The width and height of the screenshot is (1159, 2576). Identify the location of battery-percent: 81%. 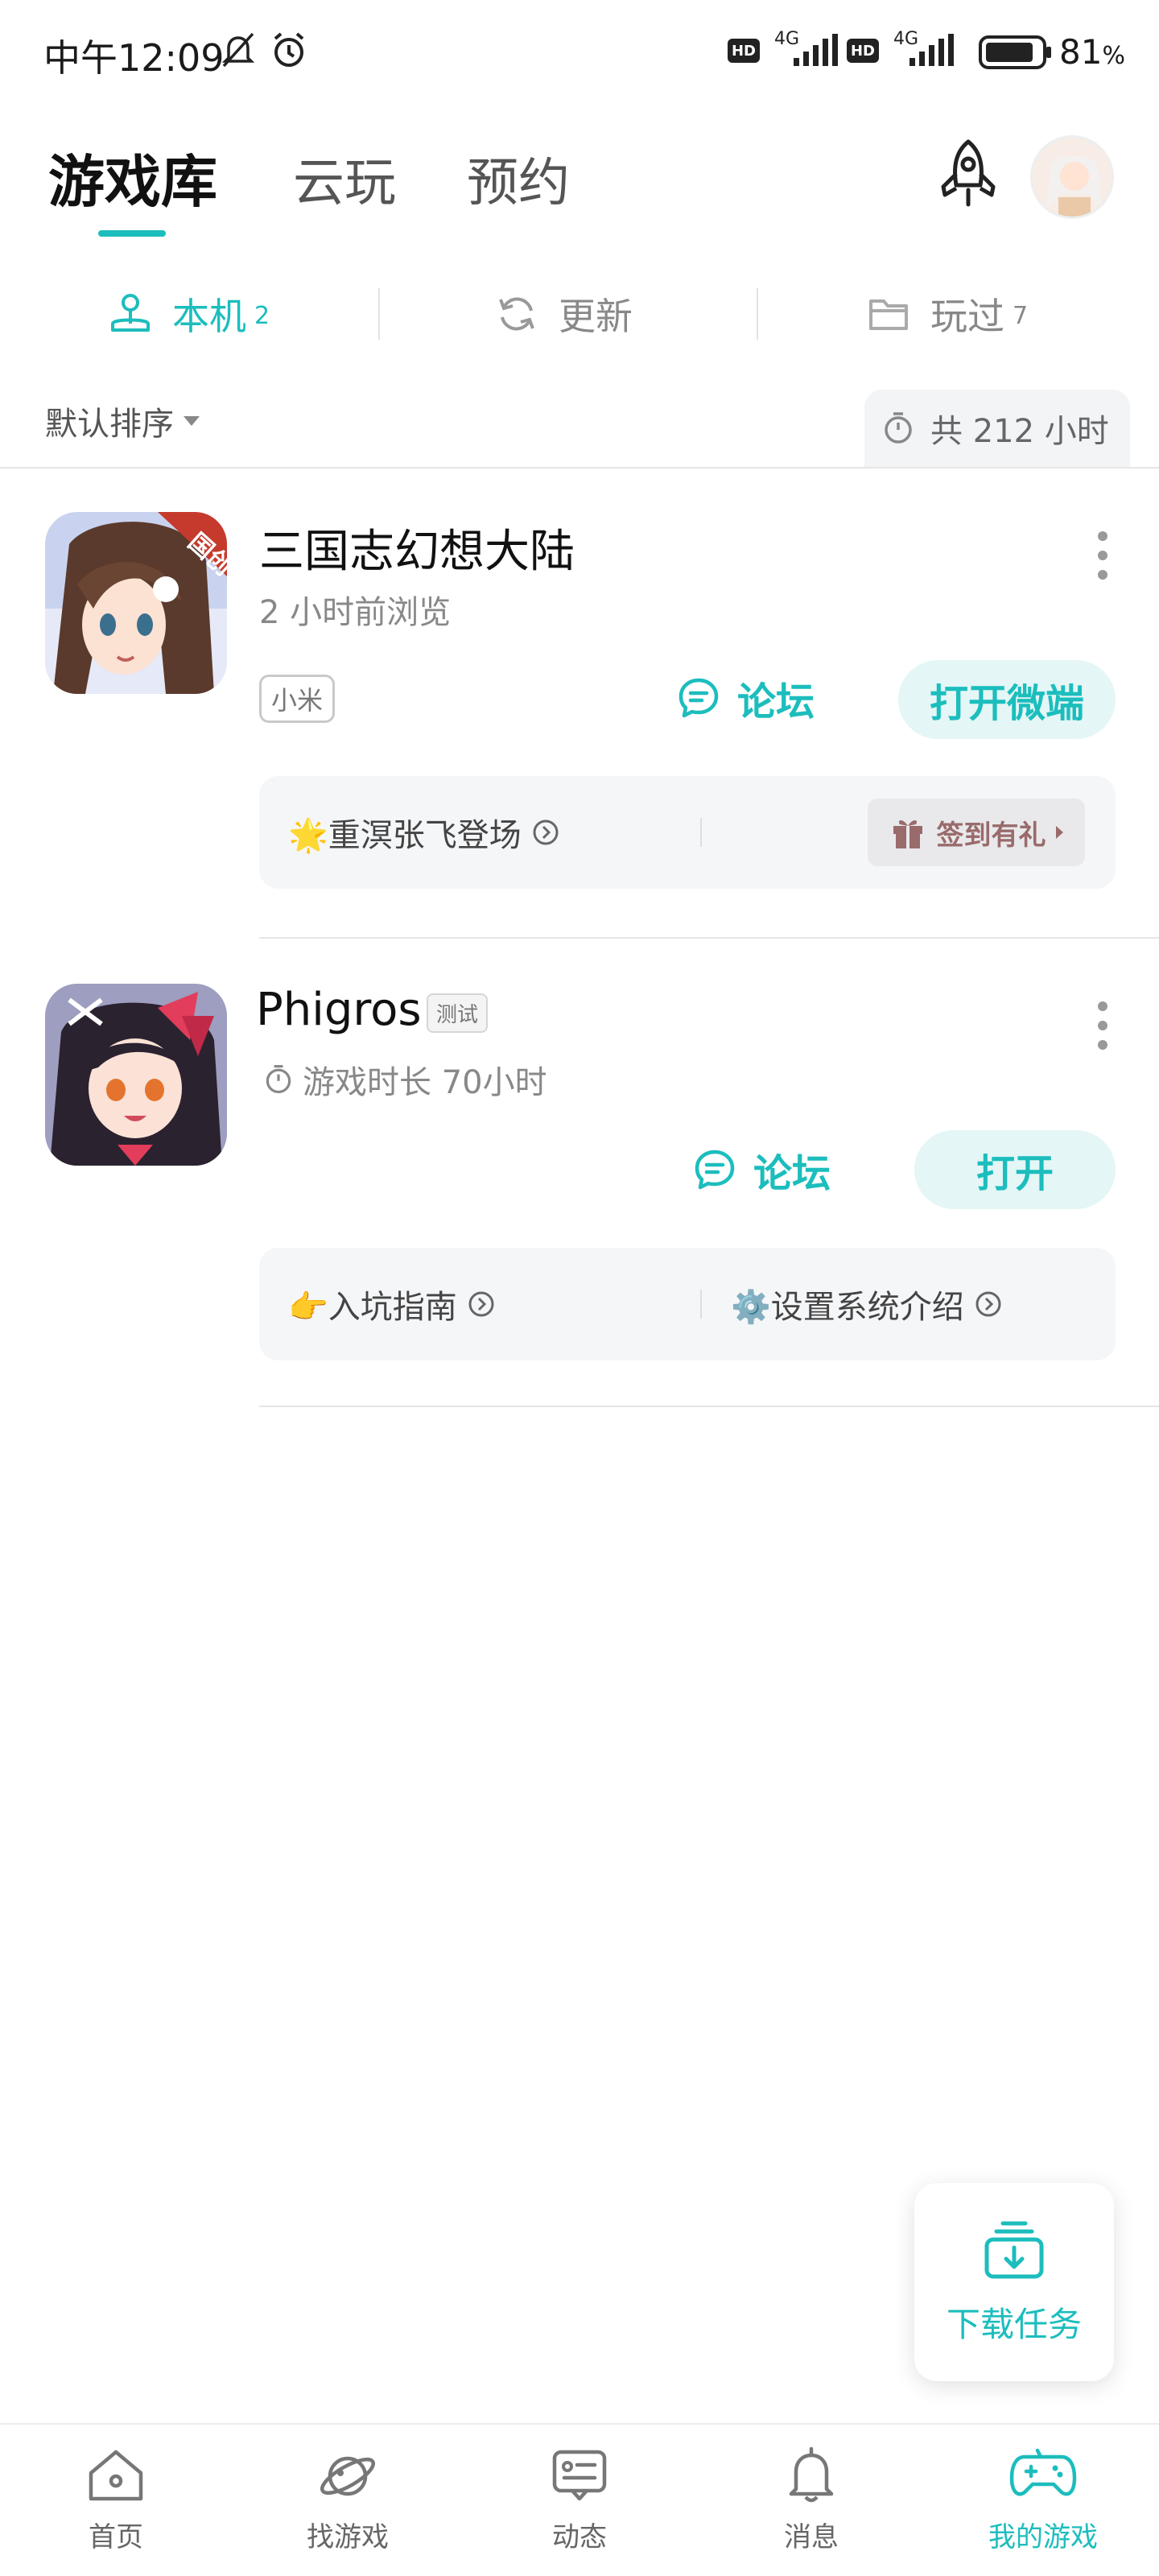
(1092, 52).